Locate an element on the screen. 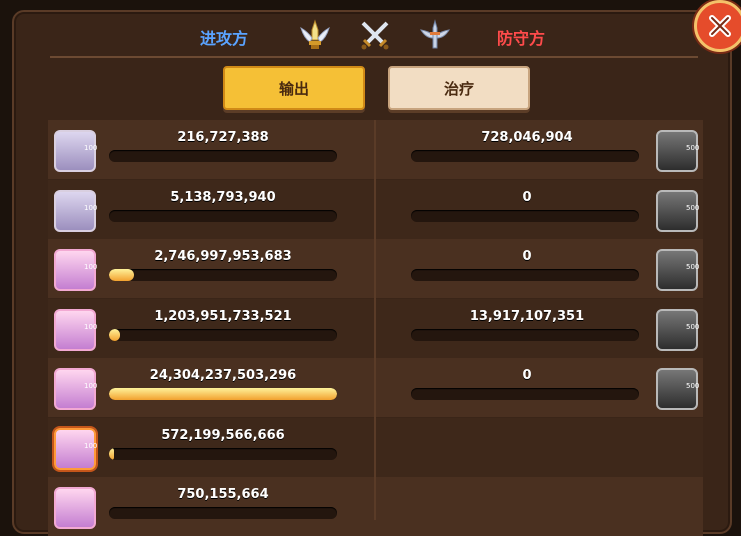 The height and width of the screenshot is (536, 741). attacker-hero-avatar is located at coordinates (75, 508).